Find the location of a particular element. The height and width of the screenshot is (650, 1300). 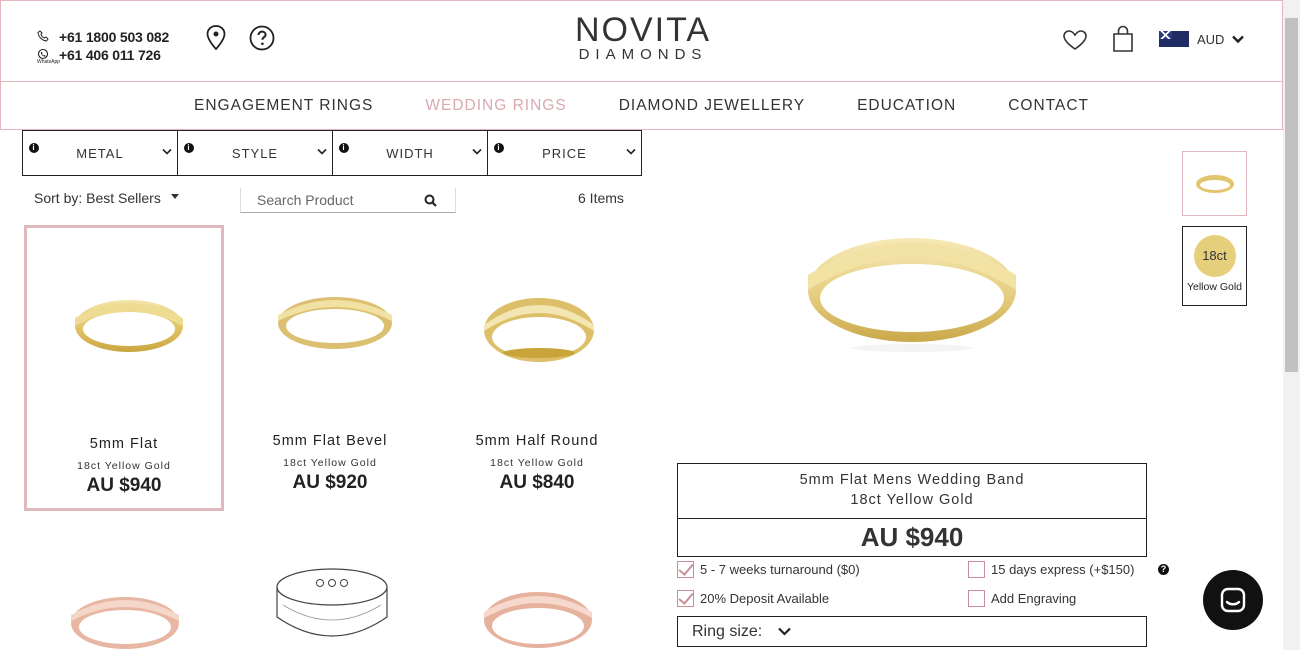

ring-thumbnail is located at coordinates (1215, 184).